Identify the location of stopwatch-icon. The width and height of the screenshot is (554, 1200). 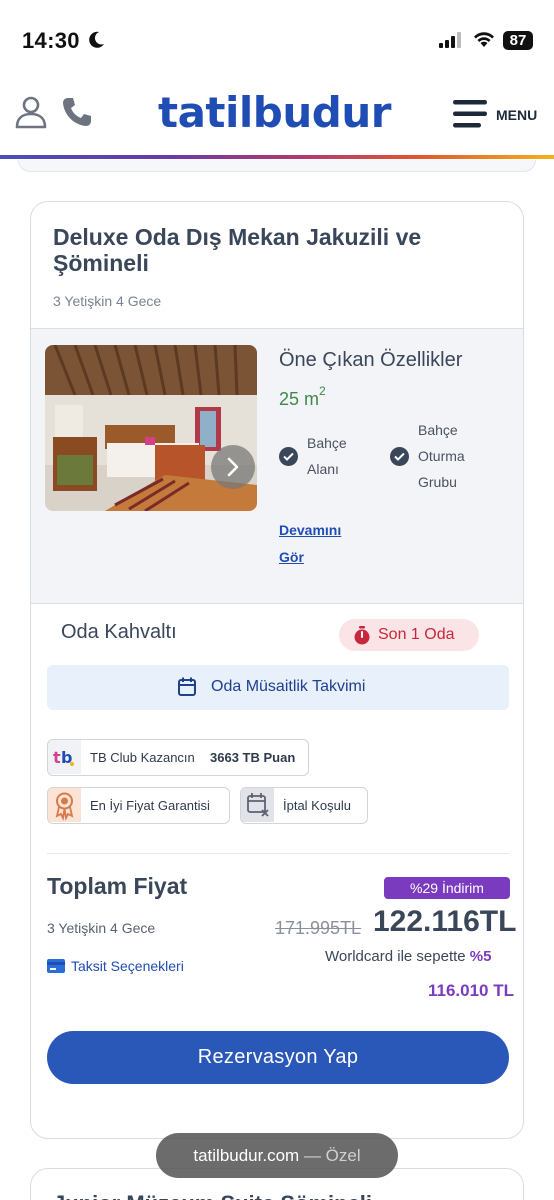
(362, 635).